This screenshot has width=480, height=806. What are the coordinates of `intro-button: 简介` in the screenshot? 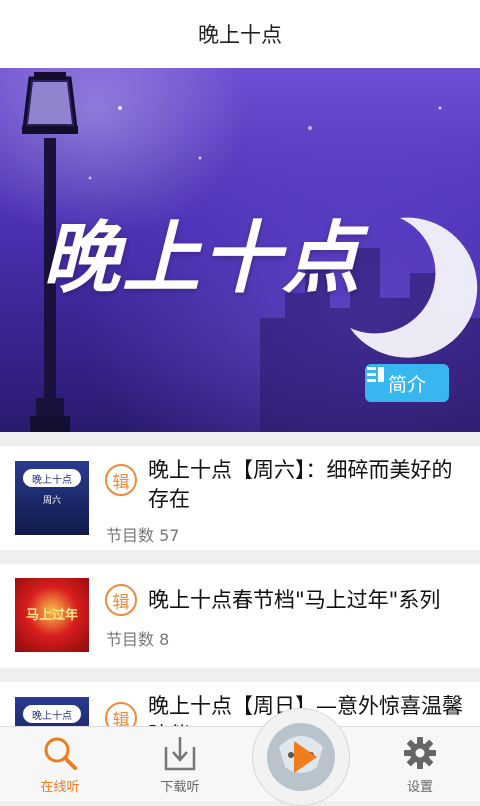 It's located at (407, 383).